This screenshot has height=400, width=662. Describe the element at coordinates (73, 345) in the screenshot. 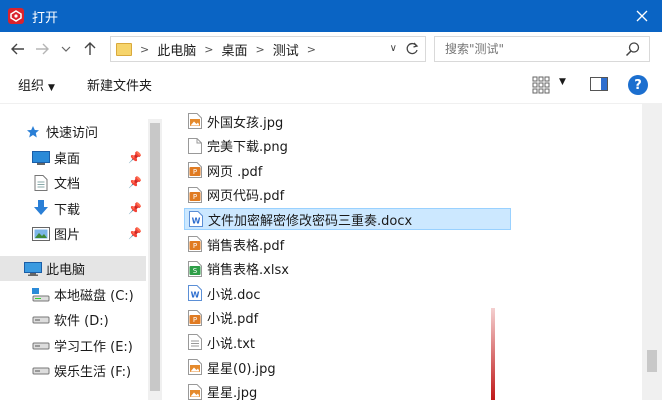

I see `nav-drive-e: 学习工作 (E:)` at that location.